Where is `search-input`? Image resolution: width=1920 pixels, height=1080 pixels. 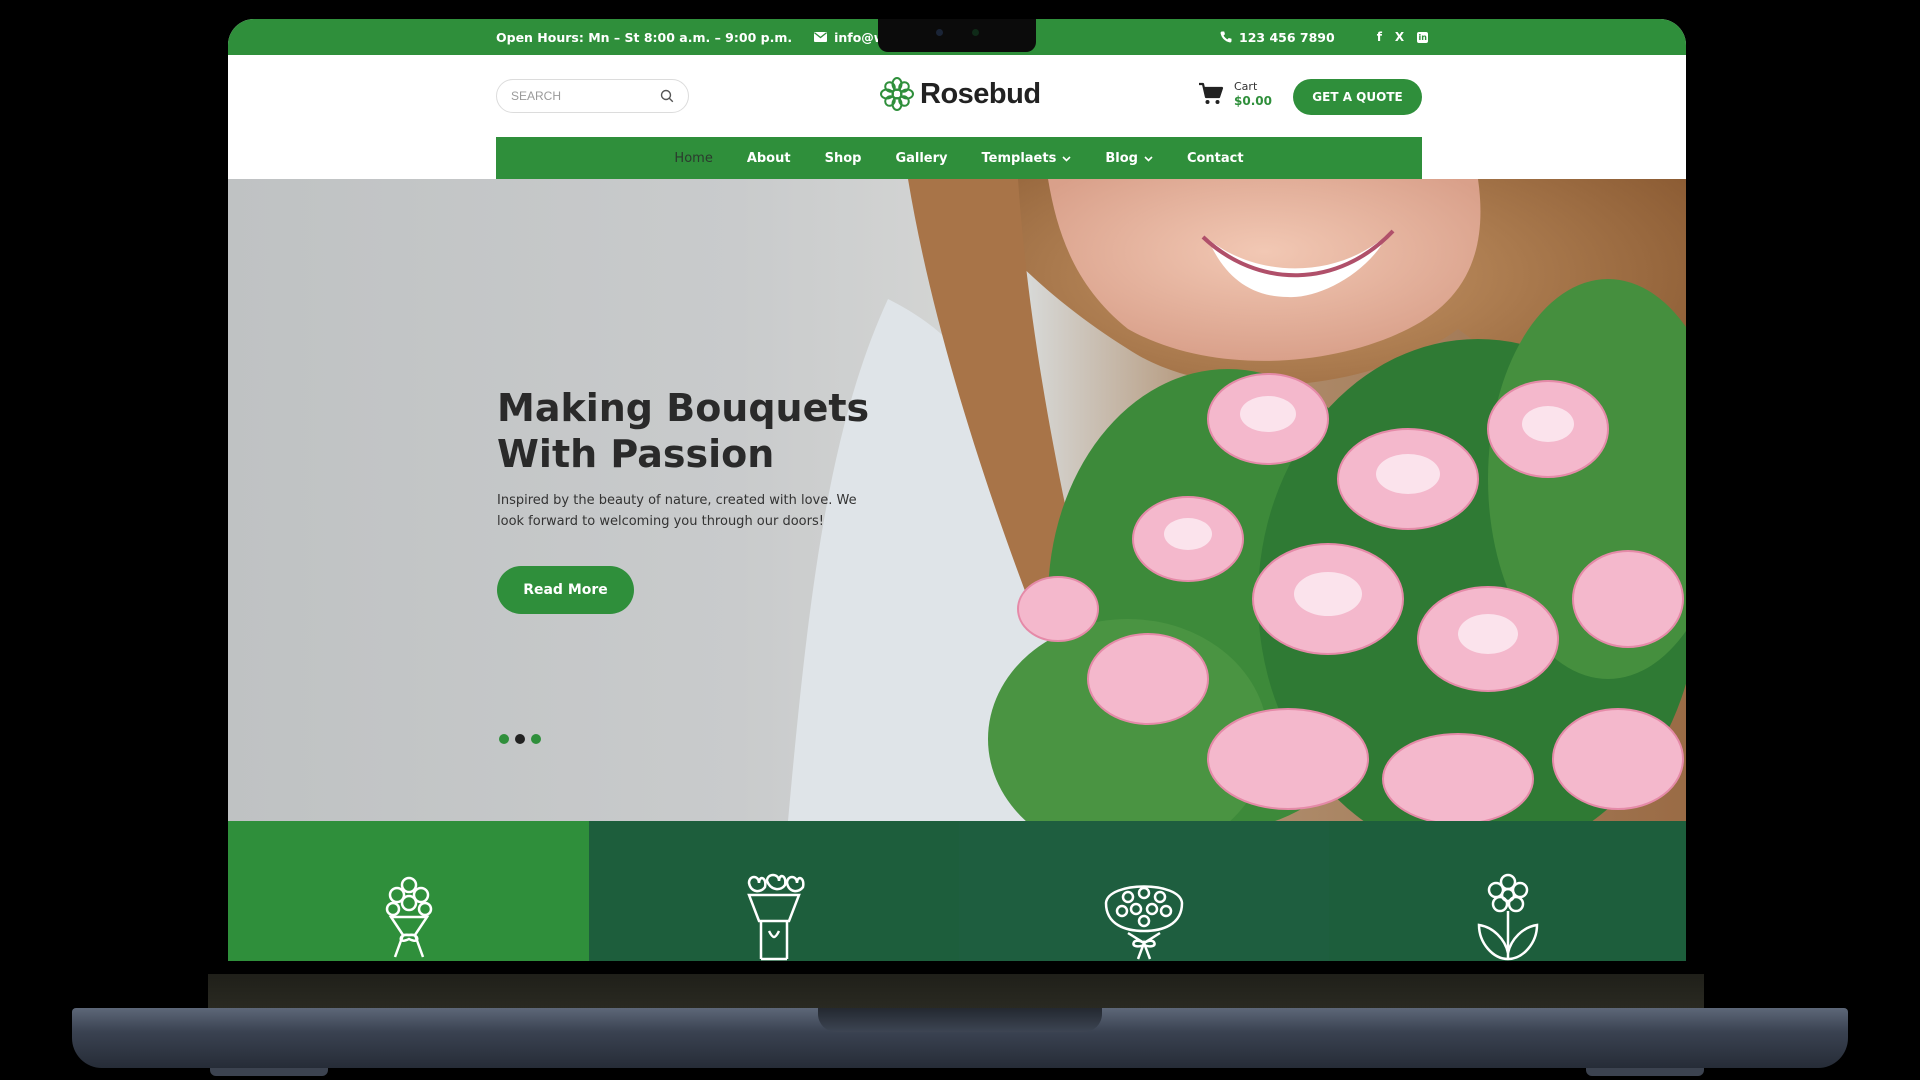 search-input is located at coordinates (581, 96).